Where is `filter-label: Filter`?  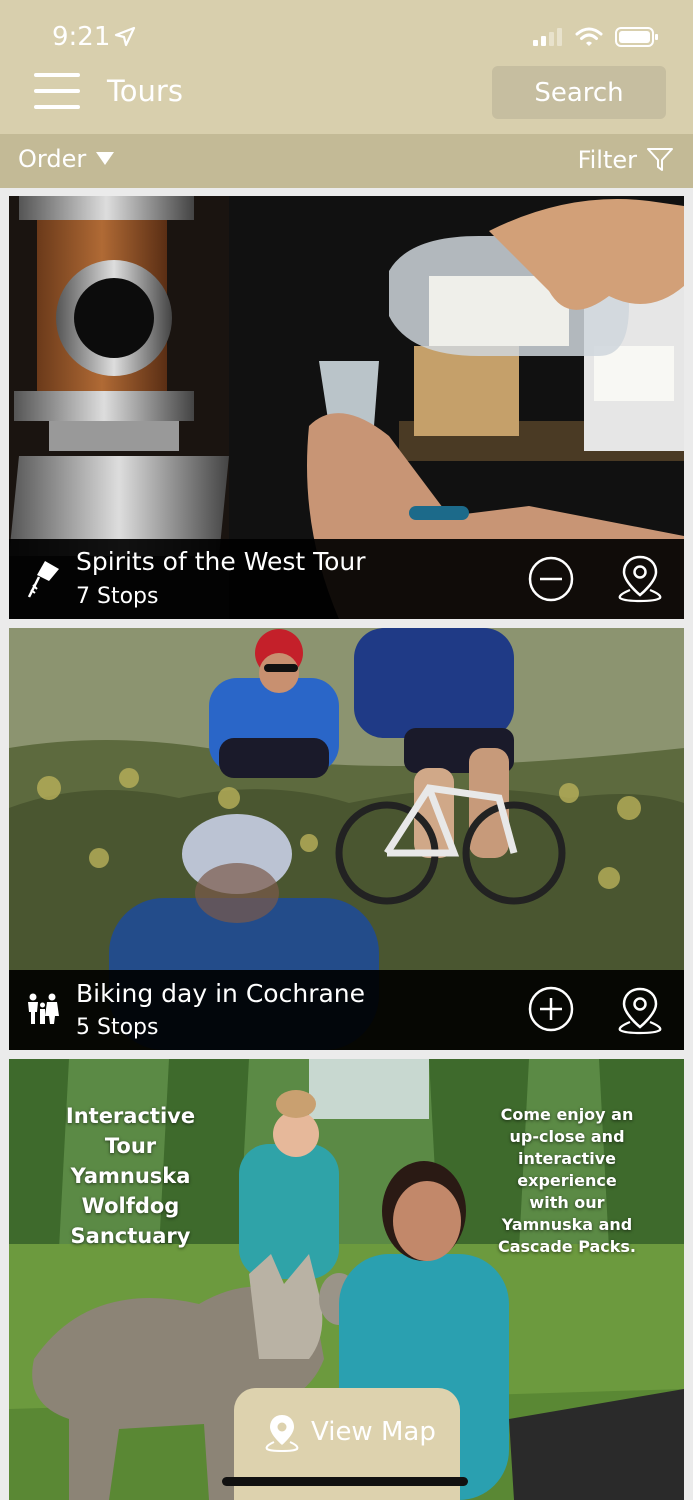 filter-label: Filter is located at coordinates (607, 160).